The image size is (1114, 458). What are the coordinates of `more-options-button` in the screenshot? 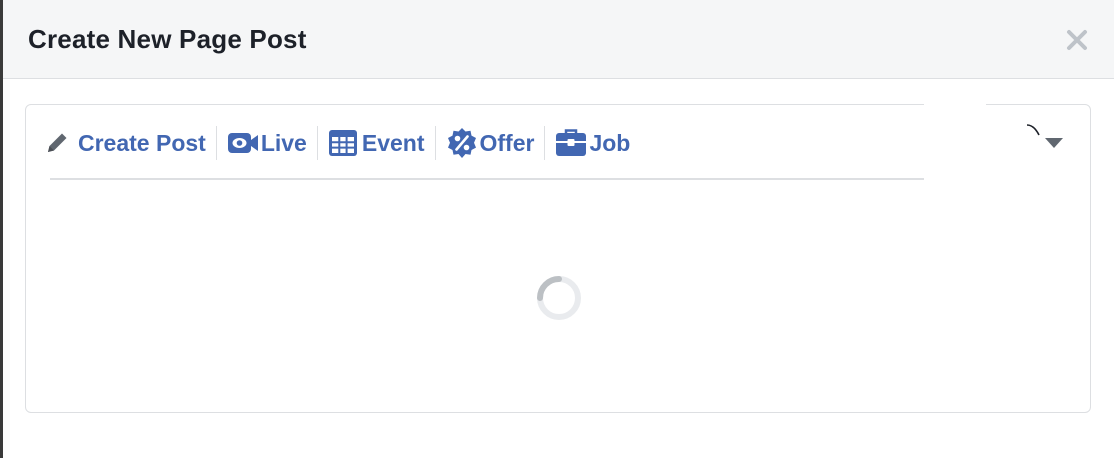 It's located at (1054, 143).